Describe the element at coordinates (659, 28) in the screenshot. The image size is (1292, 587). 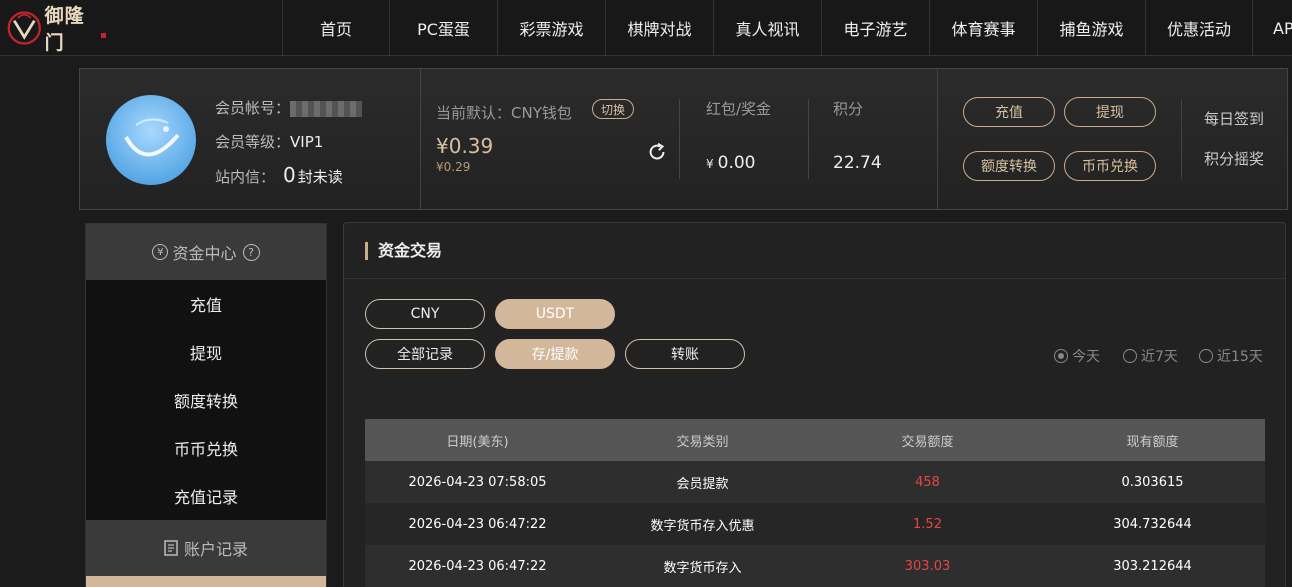
I see `nav-item-chess-cards: 棋牌对战` at that location.